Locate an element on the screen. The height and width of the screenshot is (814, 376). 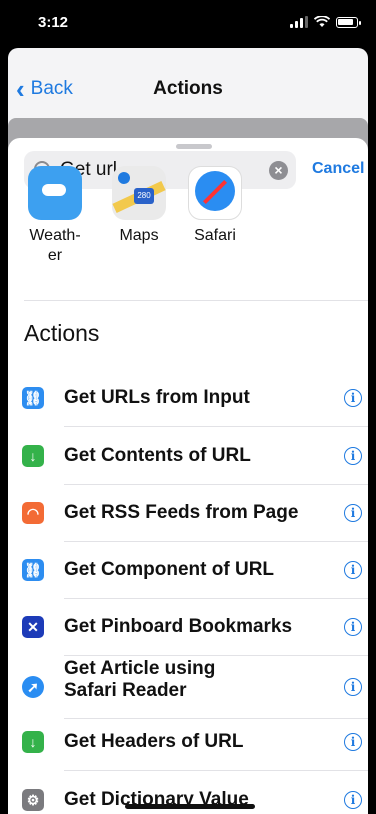
app-weather: Weath- er is located at coordinates (55, 216).